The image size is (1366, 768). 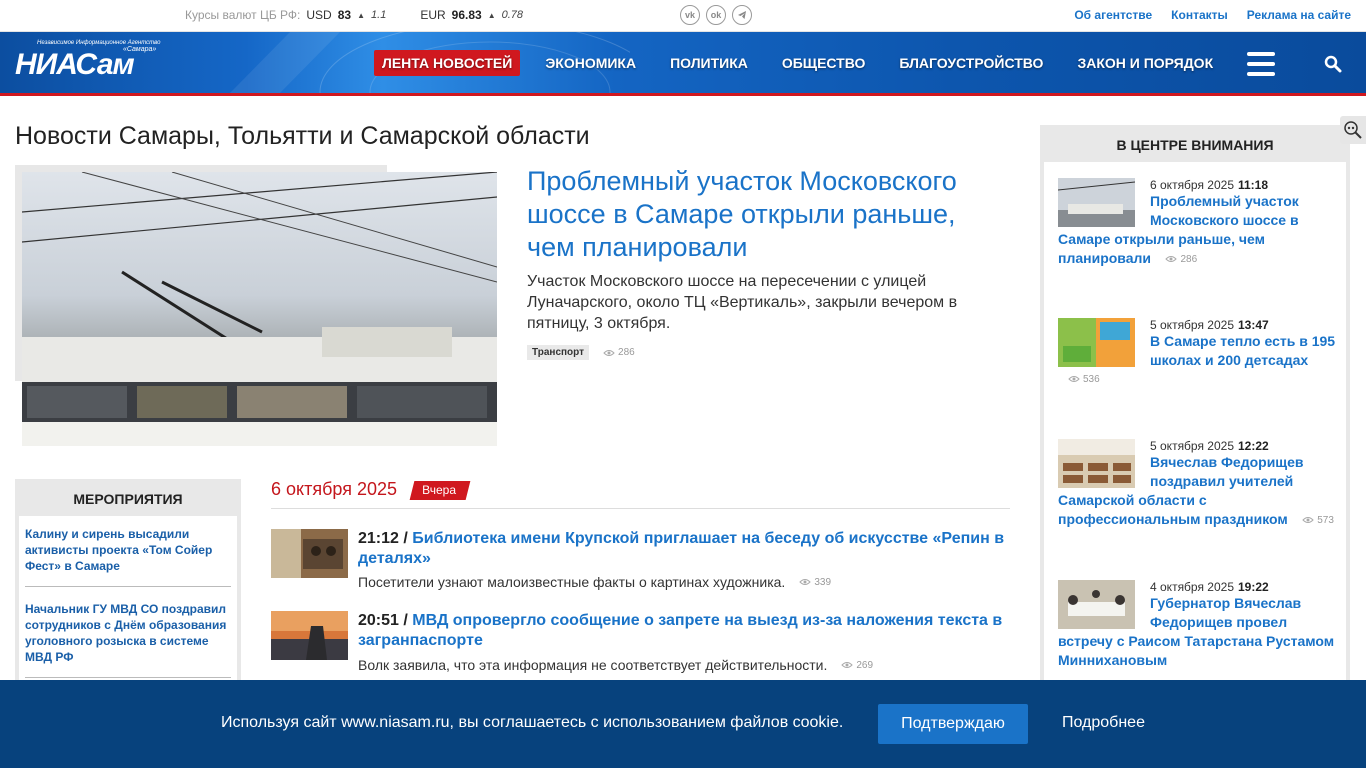 What do you see at coordinates (1181, 258) in the screenshot?
I see `sidebar-views: 286` at bounding box center [1181, 258].